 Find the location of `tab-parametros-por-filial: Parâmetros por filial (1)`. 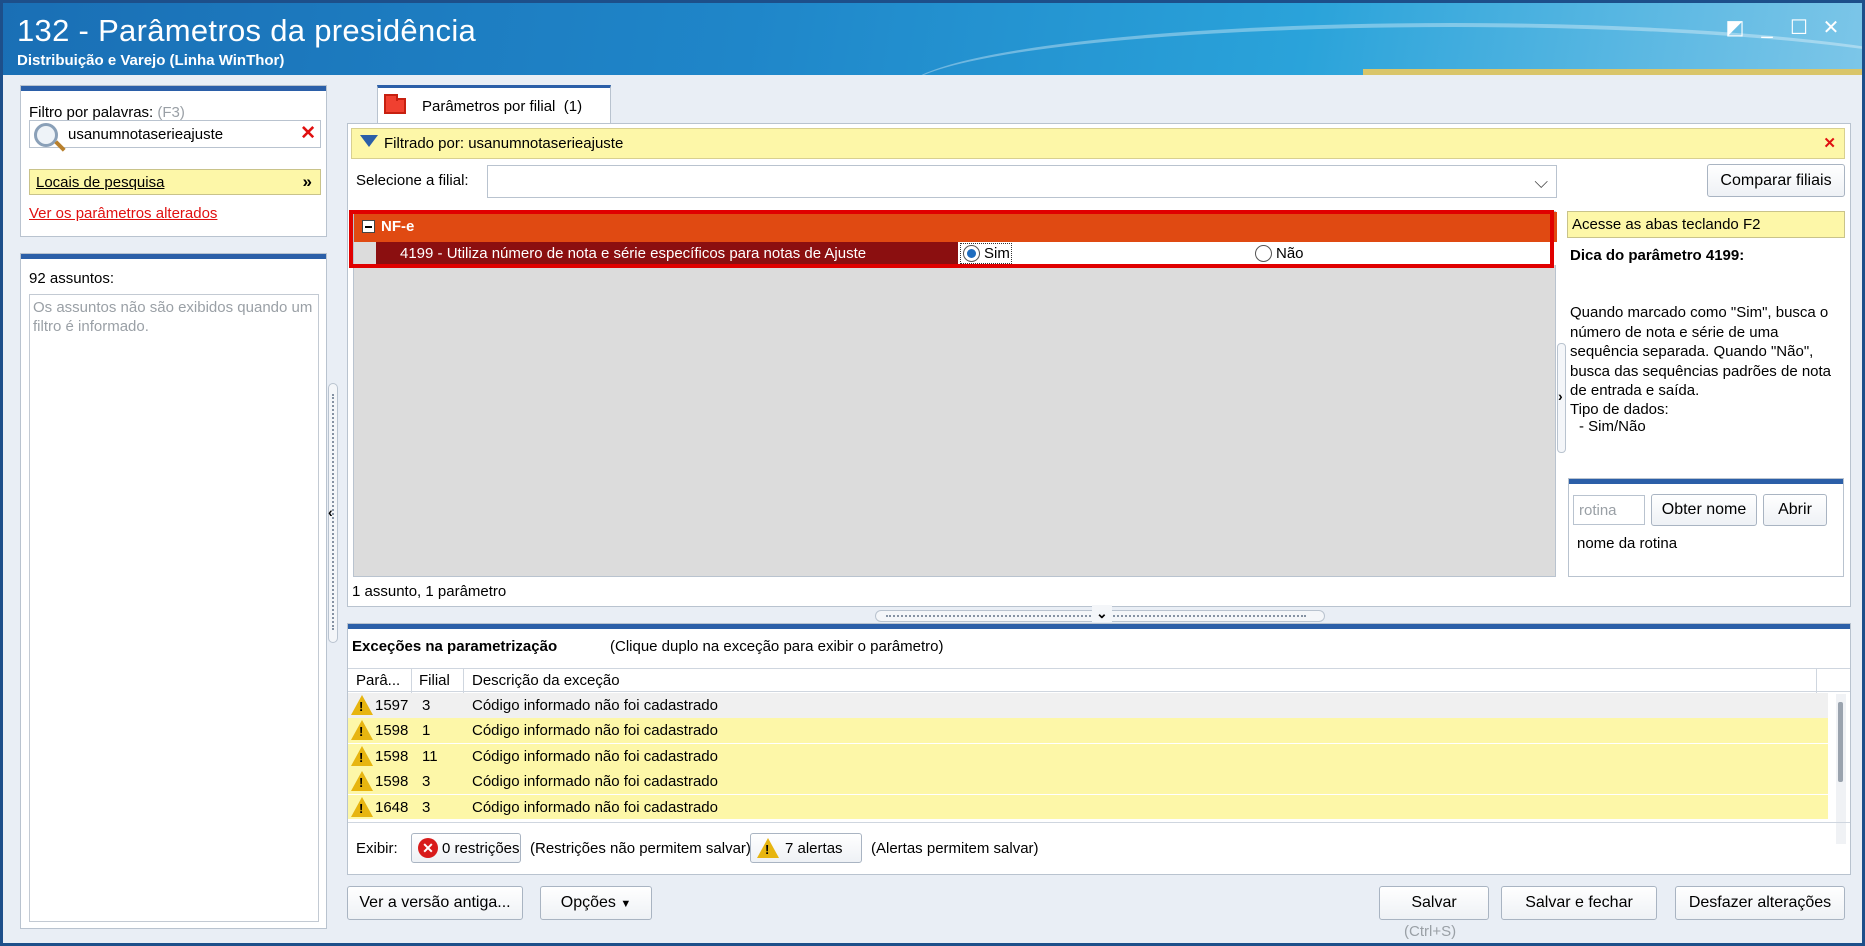

tab-parametros-por-filial: Parâmetros por filial (1) is located at coordinates (494, 104).